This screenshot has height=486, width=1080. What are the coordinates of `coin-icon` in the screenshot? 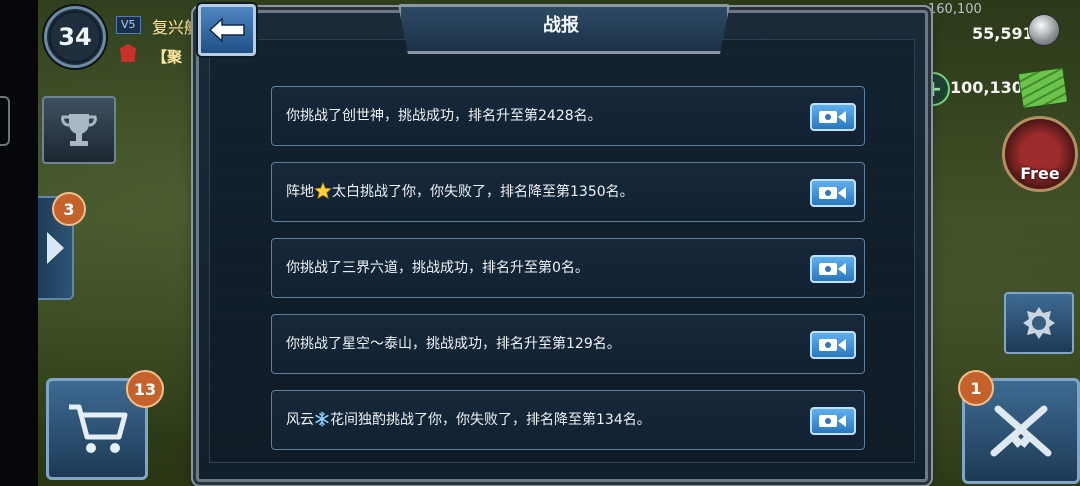 It's located at (1044, 30).